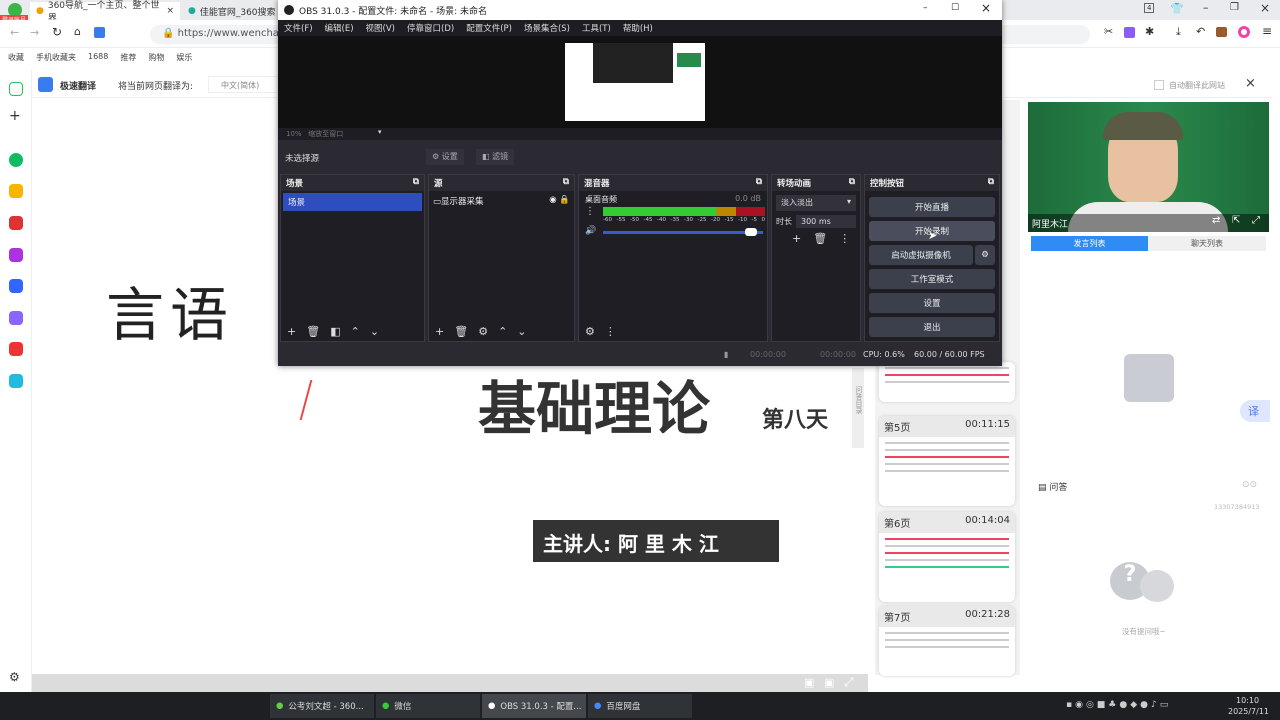 Image resolution: width=1280 pixels, height=720 pixels. Describe the element at coordinates (56, 58) in the screenshot. I see `bookmark-item: 手机收藏夹` at that location.